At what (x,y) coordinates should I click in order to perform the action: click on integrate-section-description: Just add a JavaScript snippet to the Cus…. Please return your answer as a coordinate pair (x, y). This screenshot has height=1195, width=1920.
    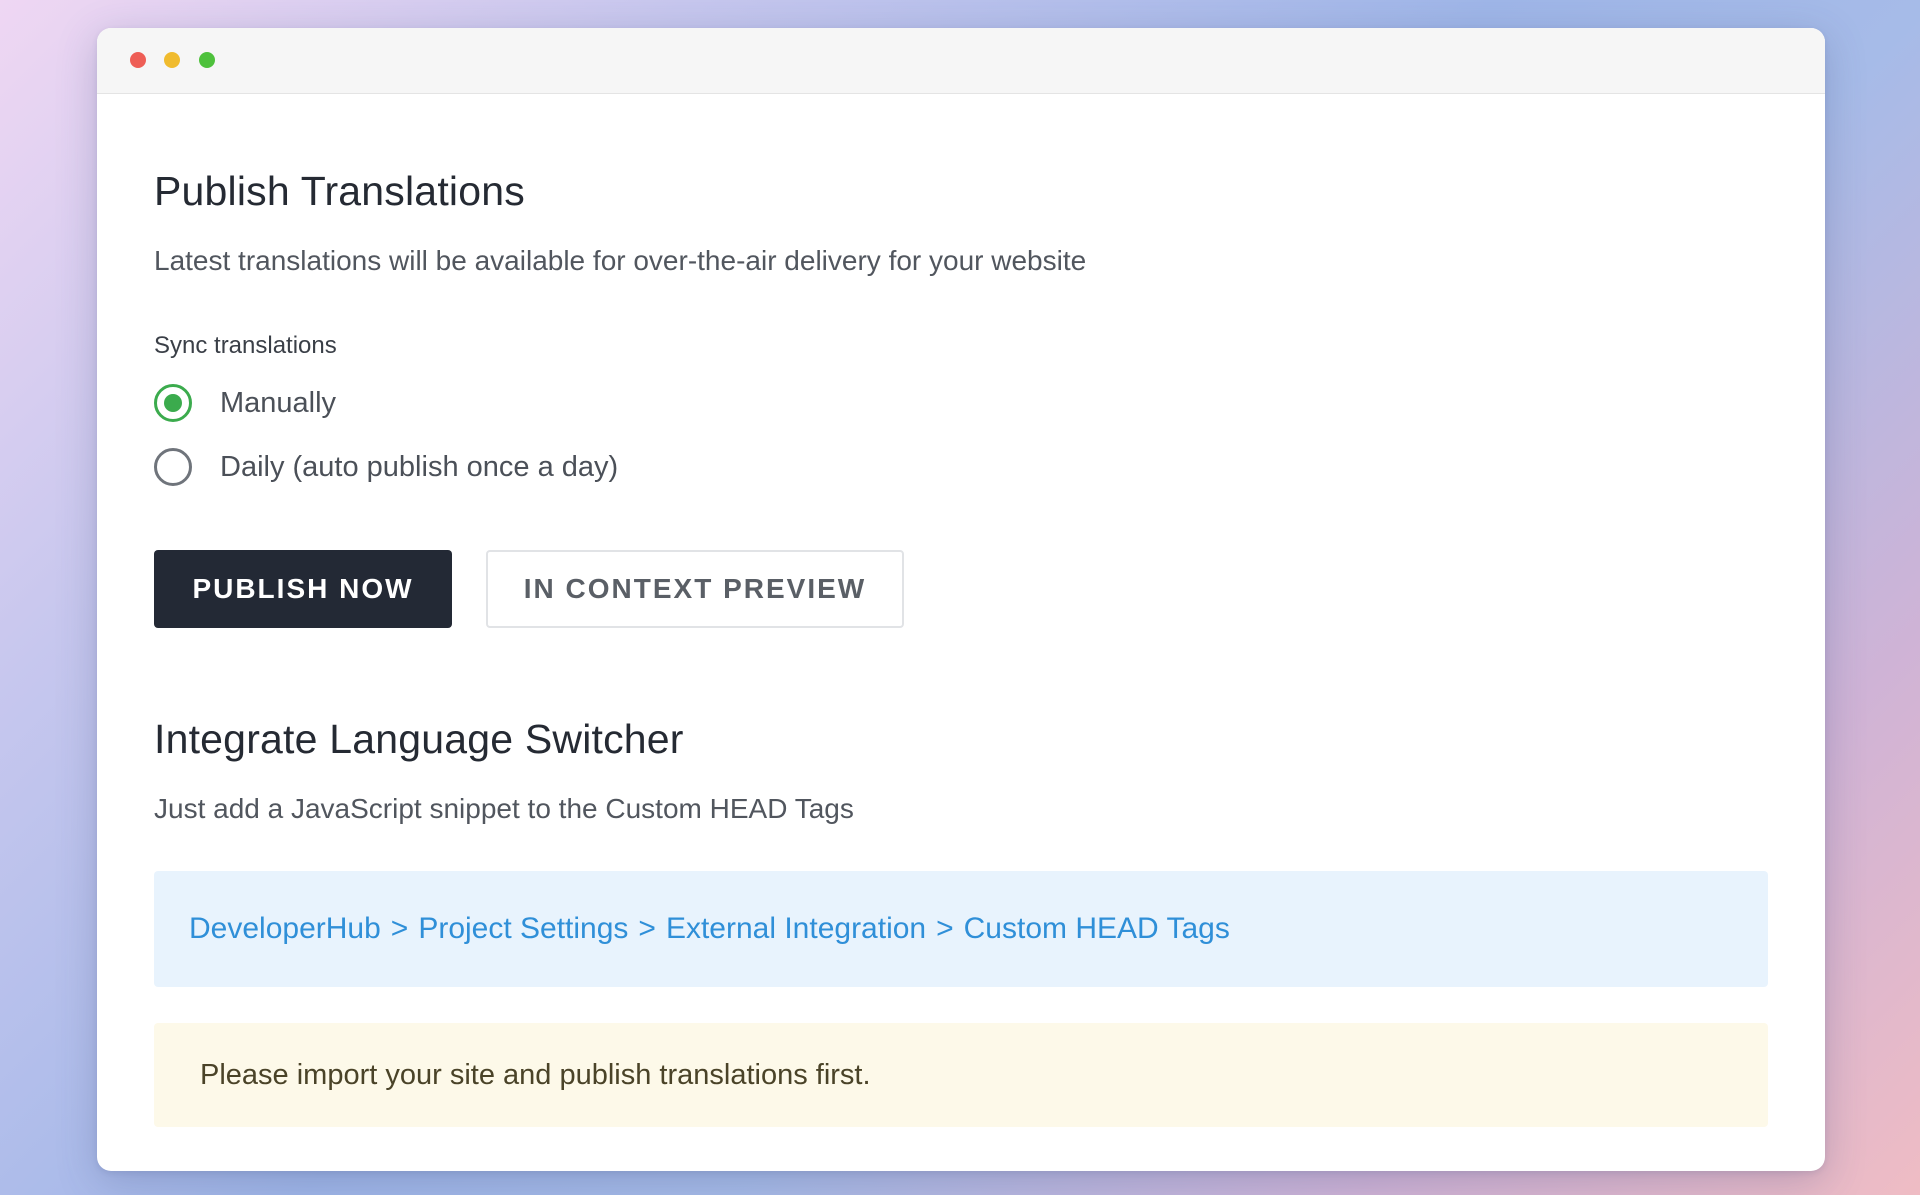
    Looking at the image, I should click on (504, 808).